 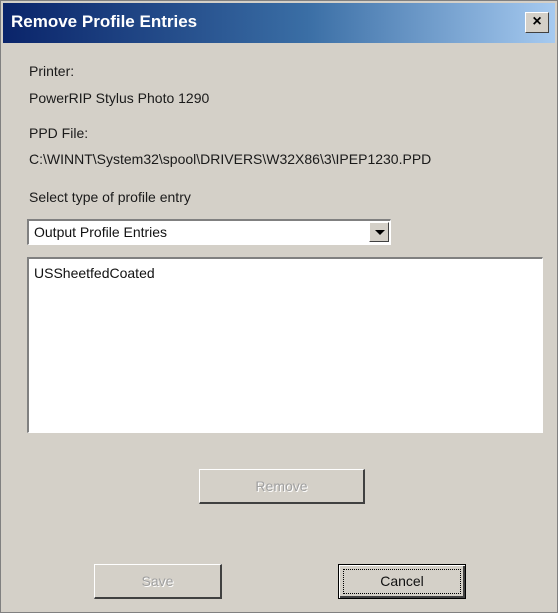 What do you see at coordinates (110, 197) in the screenshot?
I see `profile-type-label: Select type of profile entry` at bounding box center [110, 197].